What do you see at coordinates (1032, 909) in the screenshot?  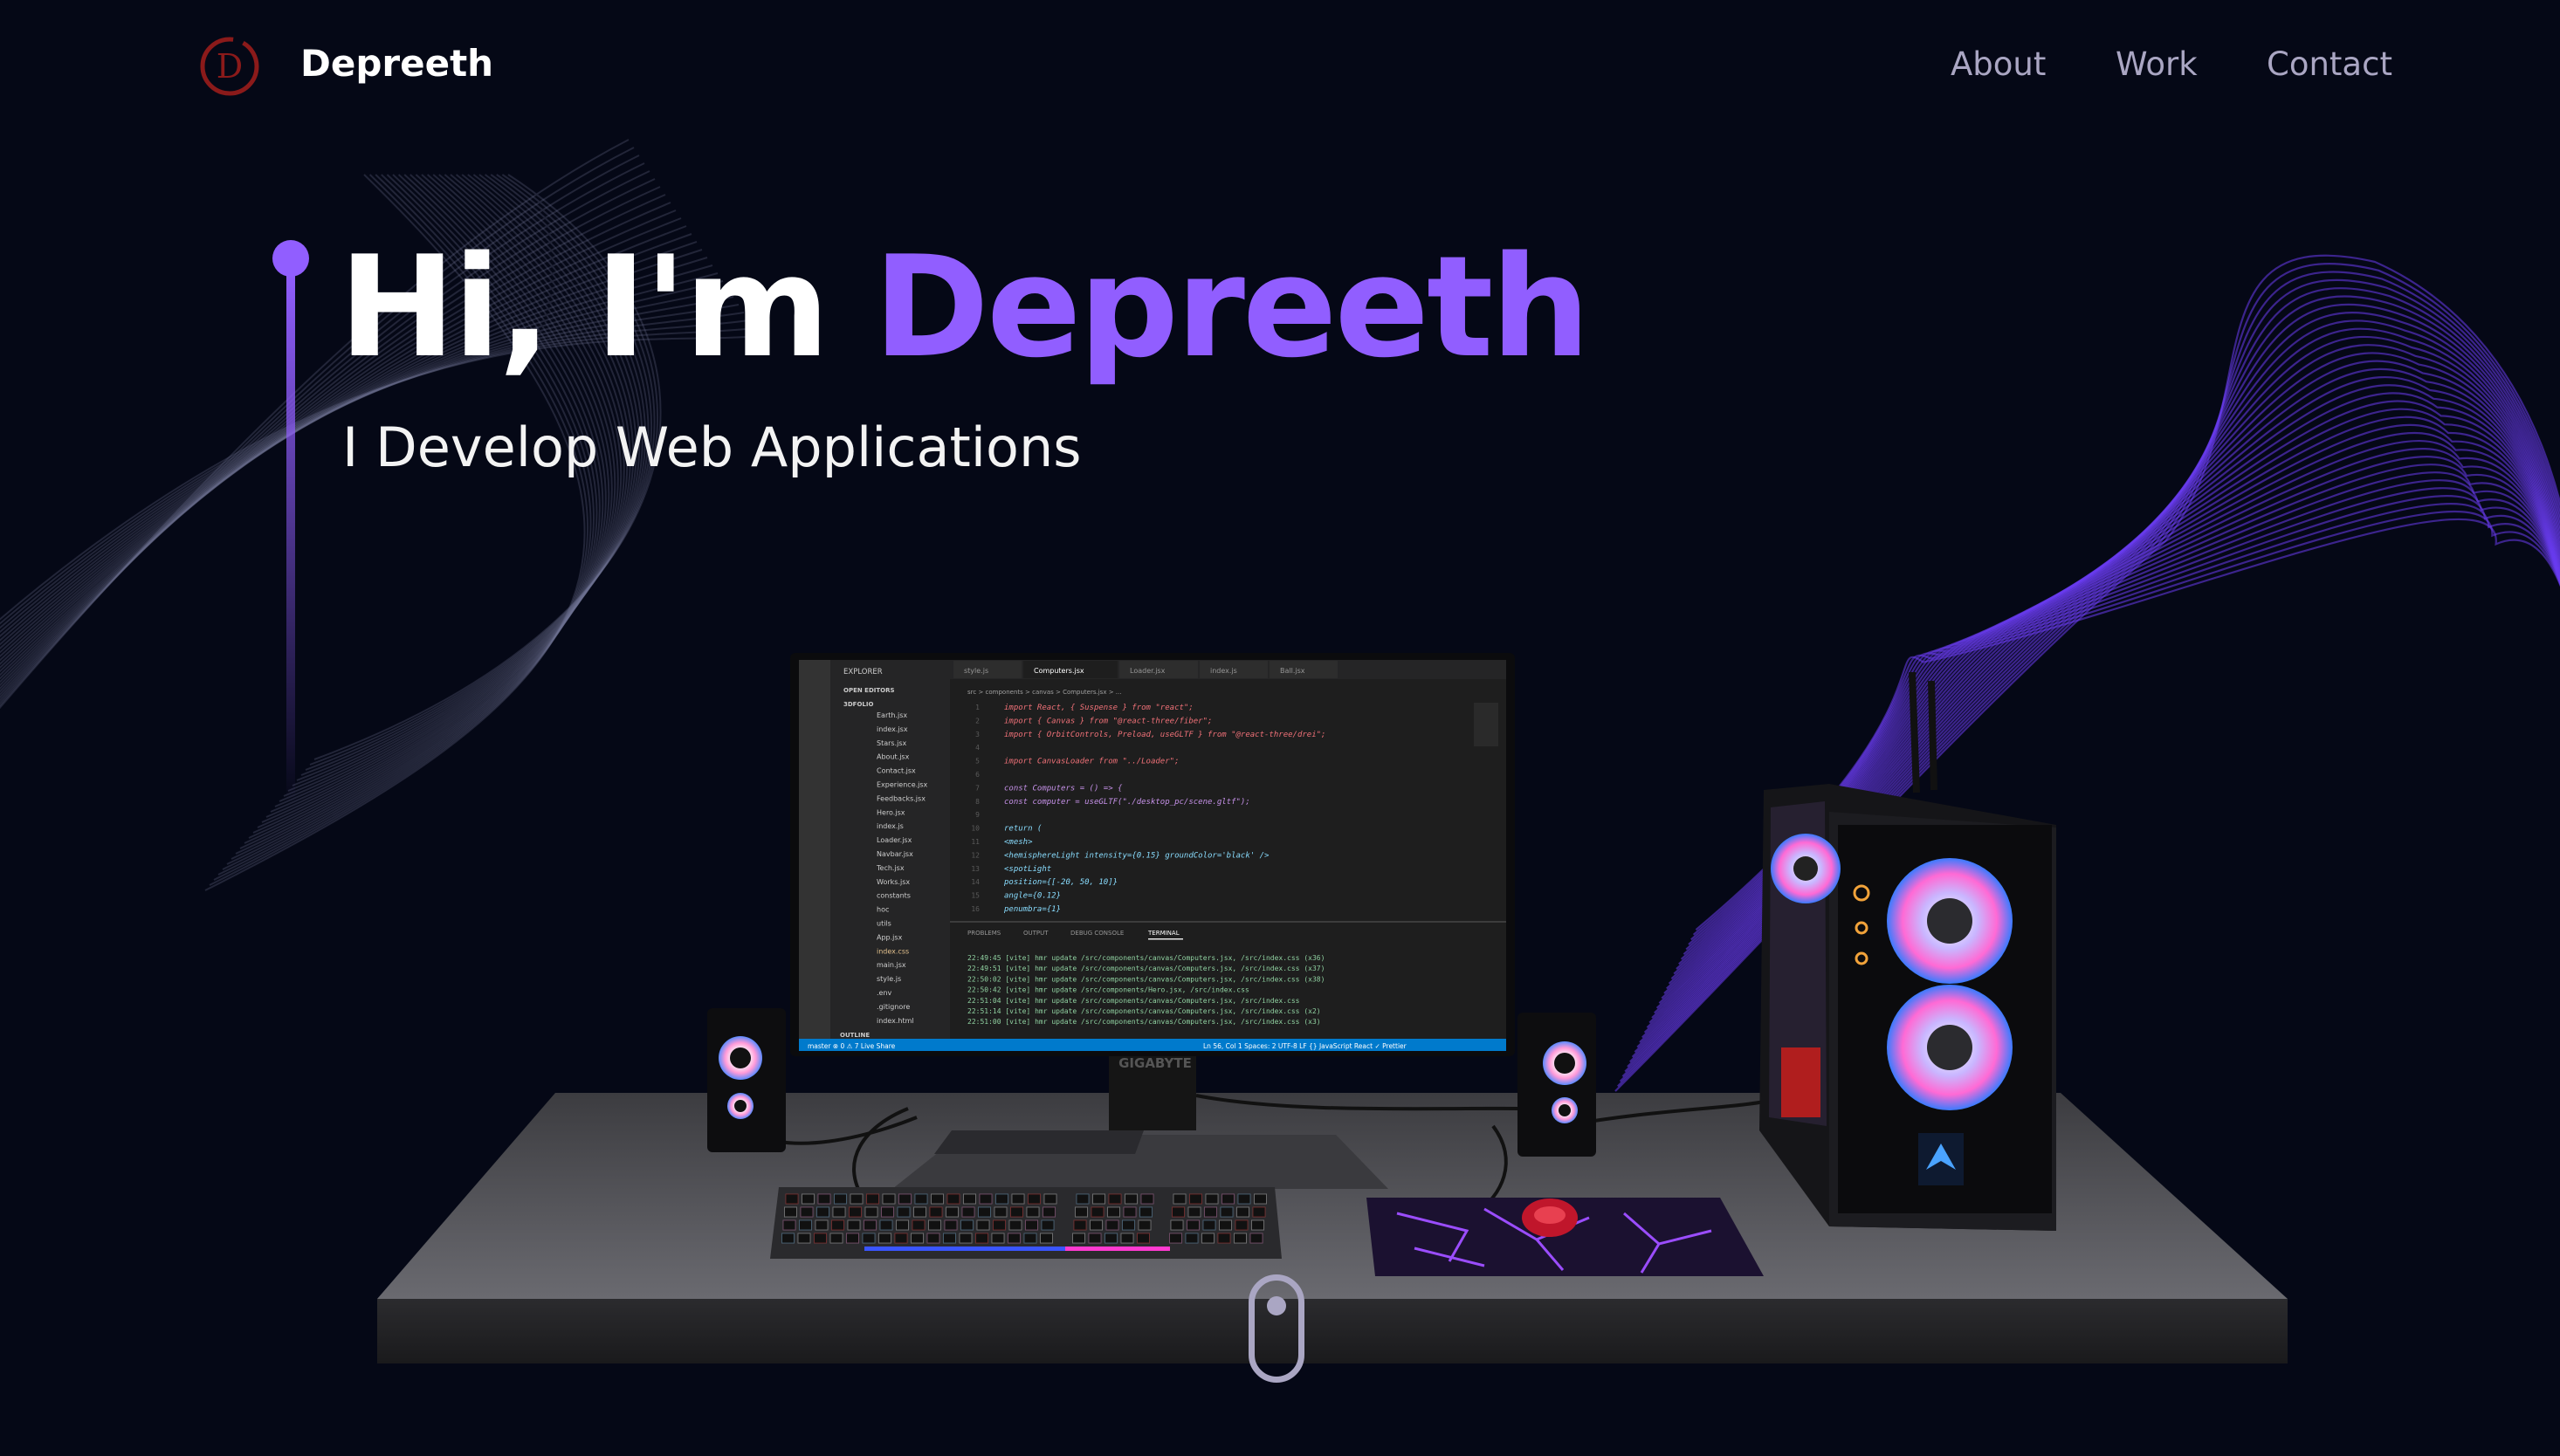 I see `code-line: penumbra={1}` at bounding box center [1032, 909].